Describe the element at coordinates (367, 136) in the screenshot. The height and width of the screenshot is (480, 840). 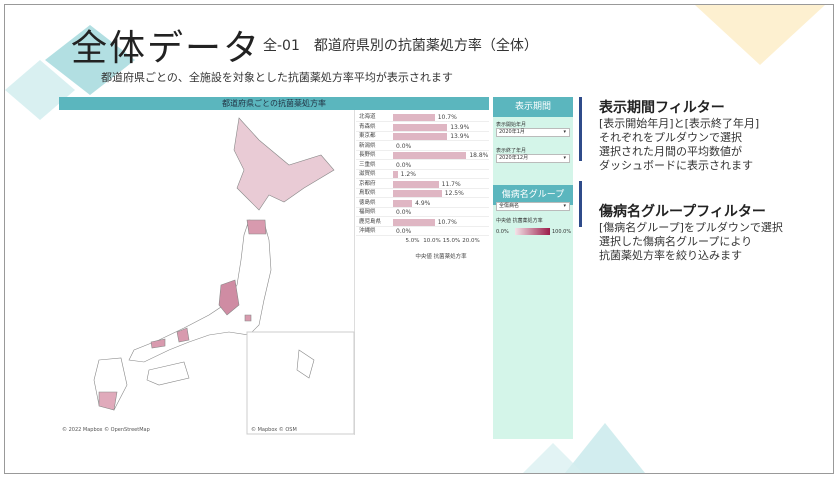
I see `category-label: 東京都` at that location.